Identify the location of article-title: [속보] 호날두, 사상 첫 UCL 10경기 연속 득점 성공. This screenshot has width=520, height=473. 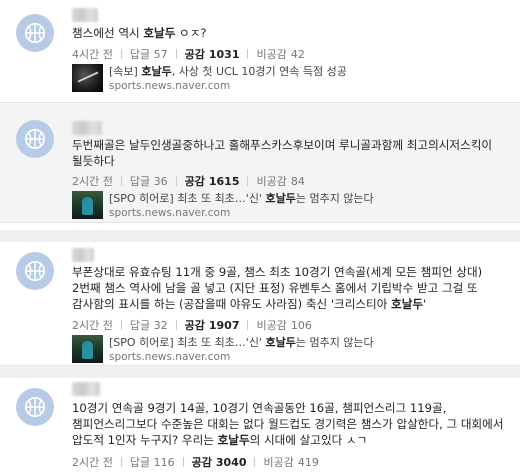
(228, 71).